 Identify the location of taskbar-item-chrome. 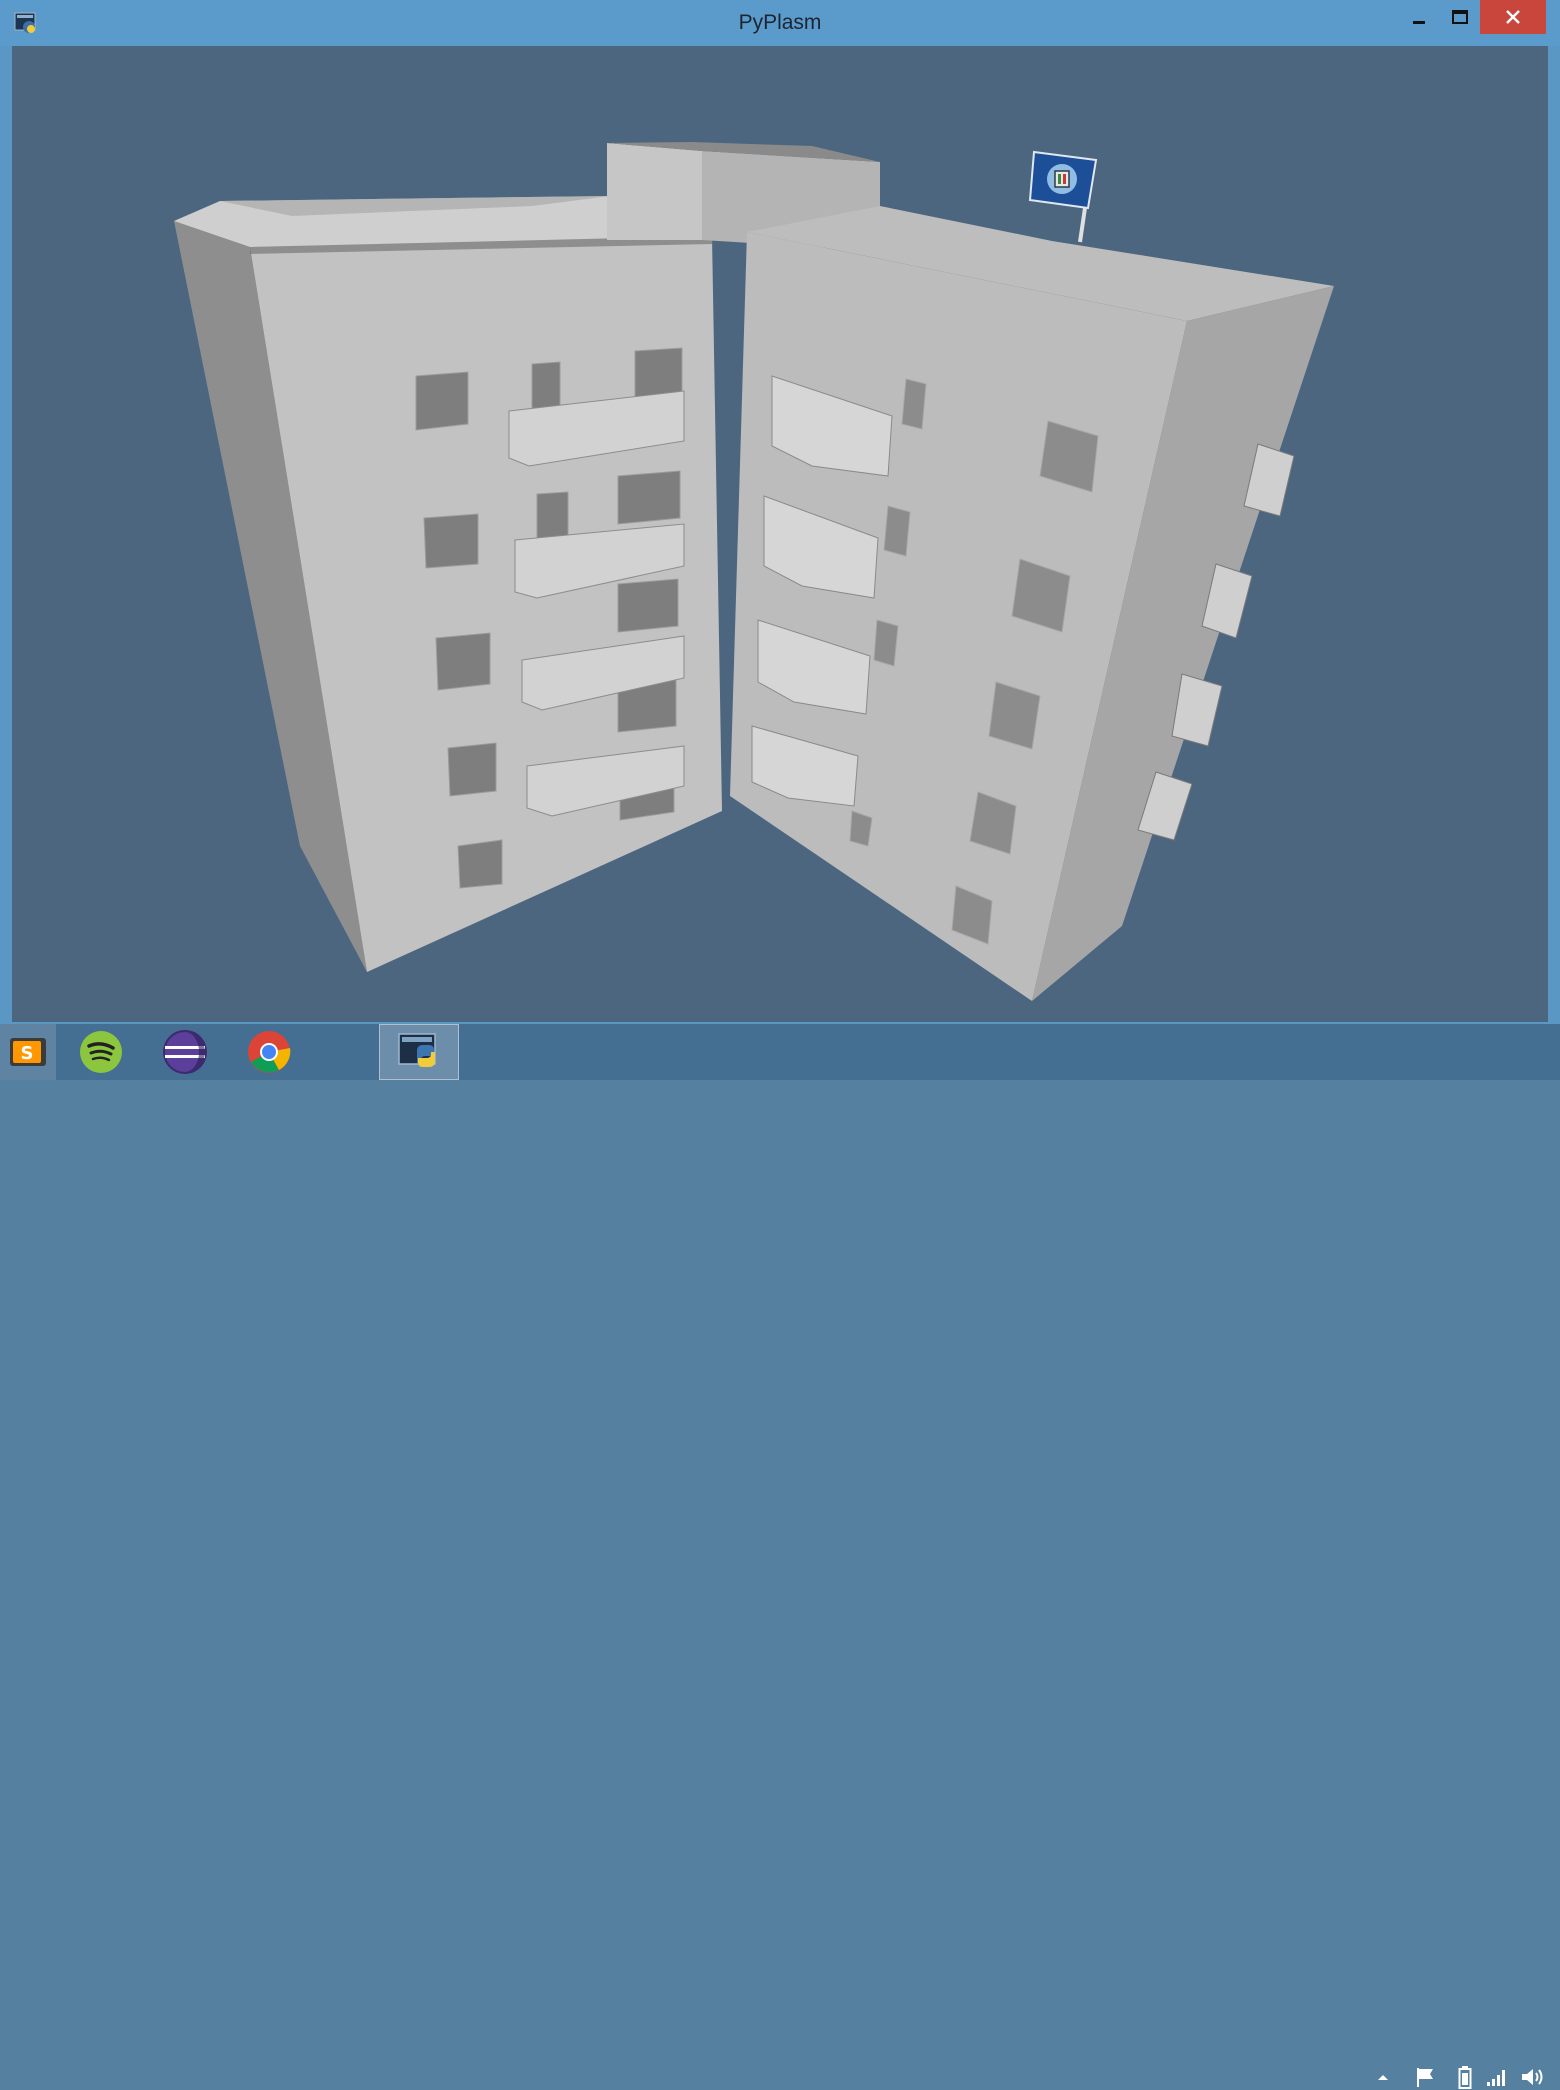
(269, 1052).